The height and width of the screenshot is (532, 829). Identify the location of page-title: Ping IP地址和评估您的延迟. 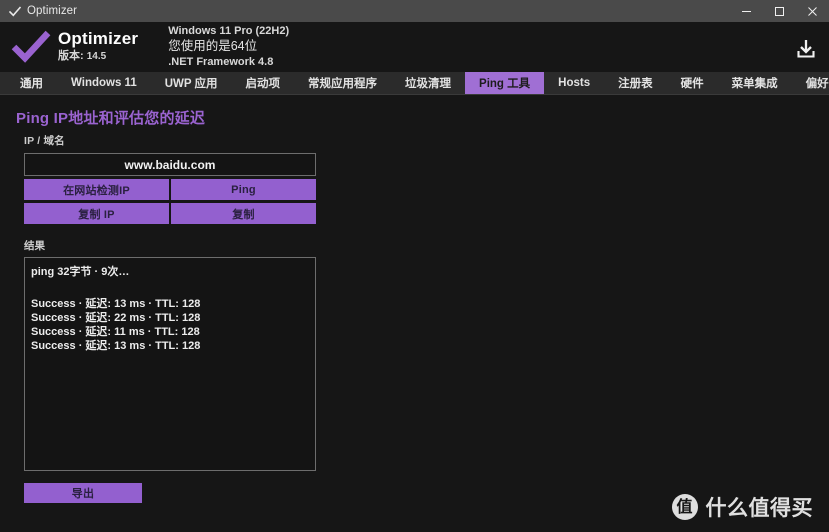
(111, 118).